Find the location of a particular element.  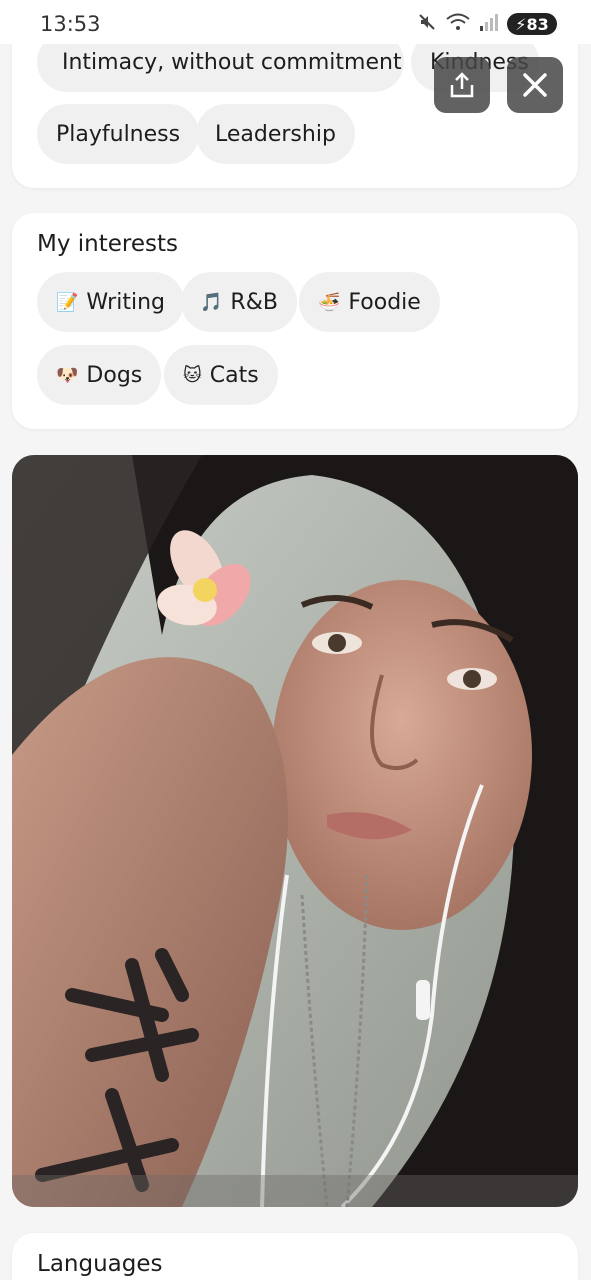

chip-label: Leadership is located at coordinates (275, 134).